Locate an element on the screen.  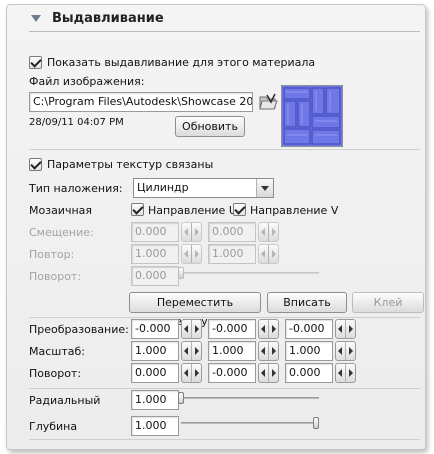
tiling-u-checkbox is located at coordinates (137, 209).